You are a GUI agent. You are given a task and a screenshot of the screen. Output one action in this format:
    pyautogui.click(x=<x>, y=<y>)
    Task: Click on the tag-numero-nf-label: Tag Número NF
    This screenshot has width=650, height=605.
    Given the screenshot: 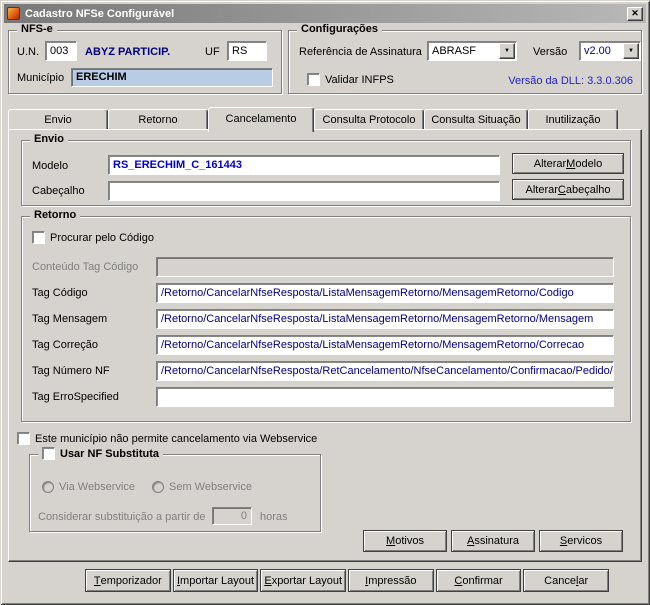 What is the action you would take?
    pyautogui.click(x=71, y=371)
    